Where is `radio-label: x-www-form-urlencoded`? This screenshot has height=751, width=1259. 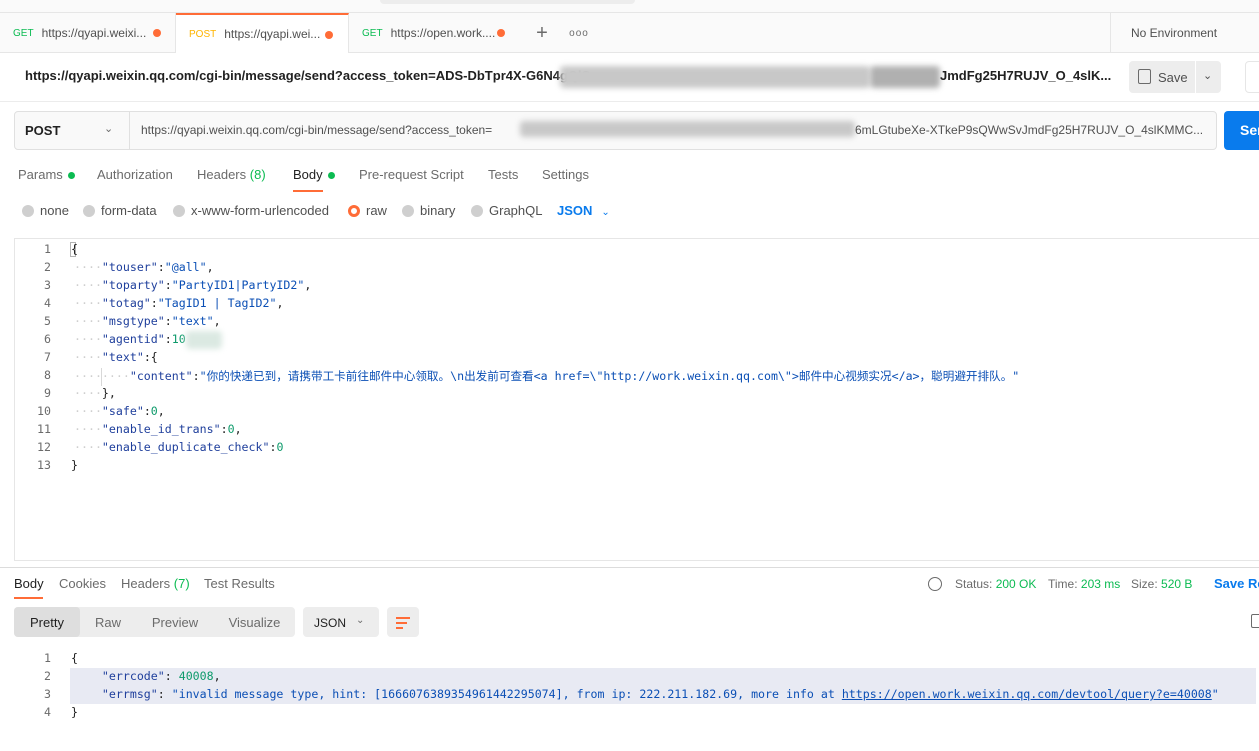 radio-label: x-www-form-urlencoded is located at coordinates (260, 210).